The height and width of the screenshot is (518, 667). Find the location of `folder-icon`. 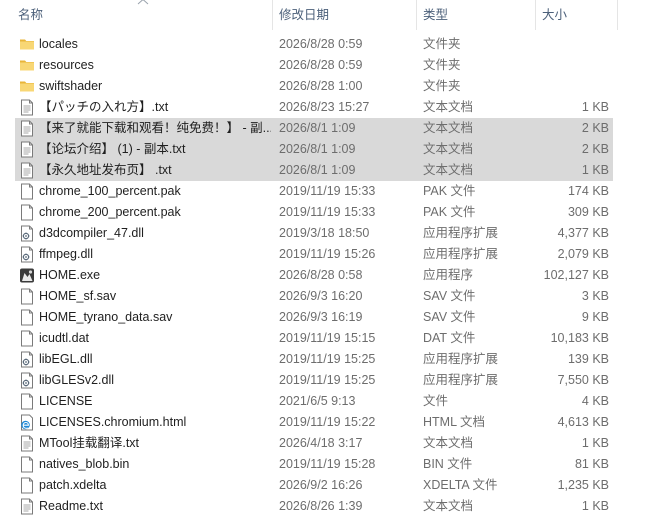

folder-icon is located at coordinates (27, 86).